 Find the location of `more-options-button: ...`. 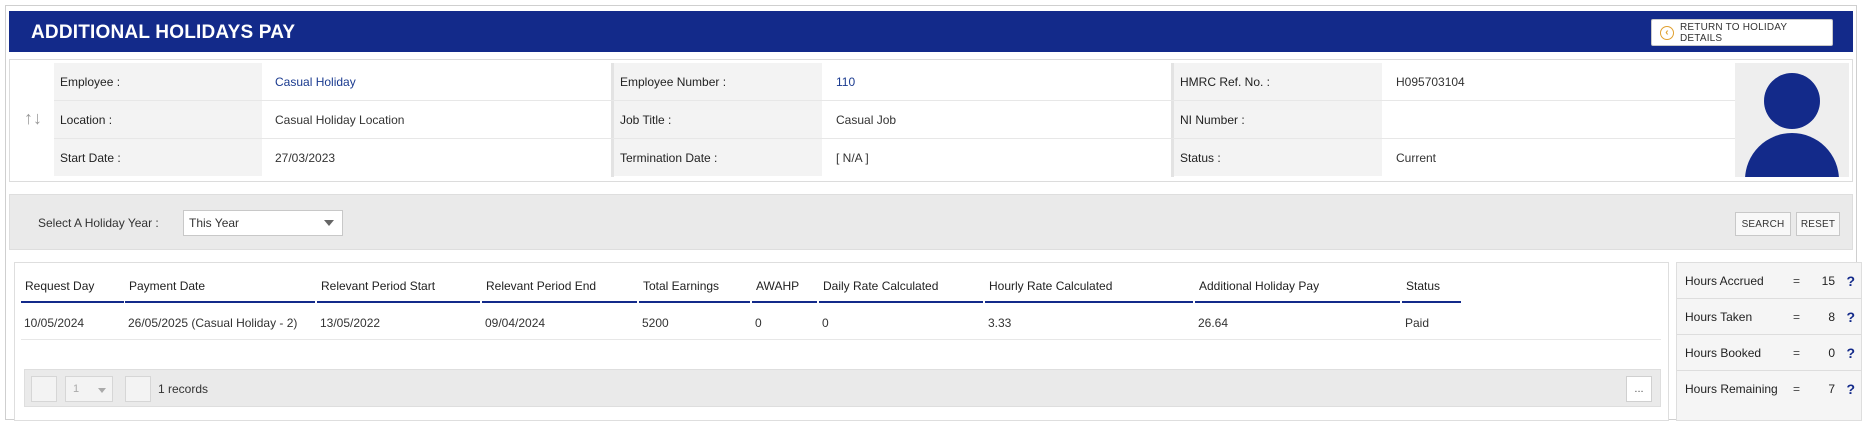

more-options-button: ... is located at coordinates (1639, 389).